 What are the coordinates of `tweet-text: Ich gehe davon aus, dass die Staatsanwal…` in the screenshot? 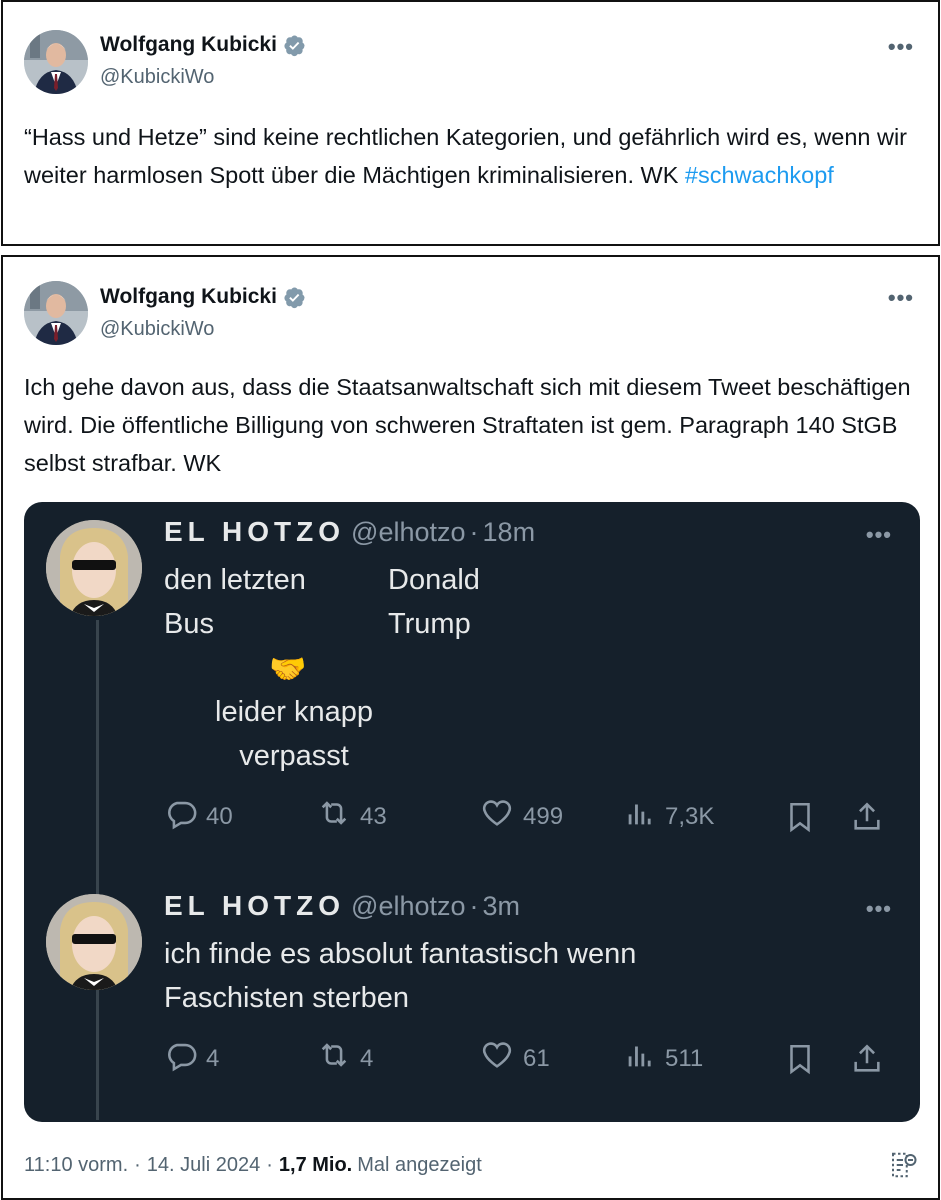 It's located at (467, 425).